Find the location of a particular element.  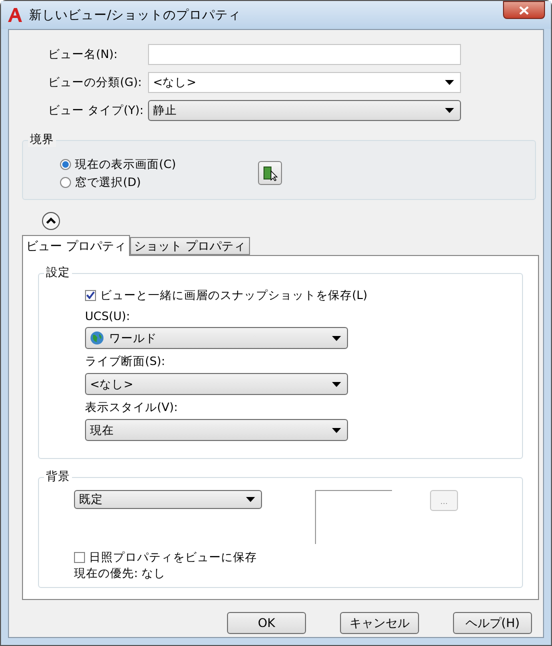

window-title: 新しいビュー/ショットのプロパティ is located at coordinates (135, 15).